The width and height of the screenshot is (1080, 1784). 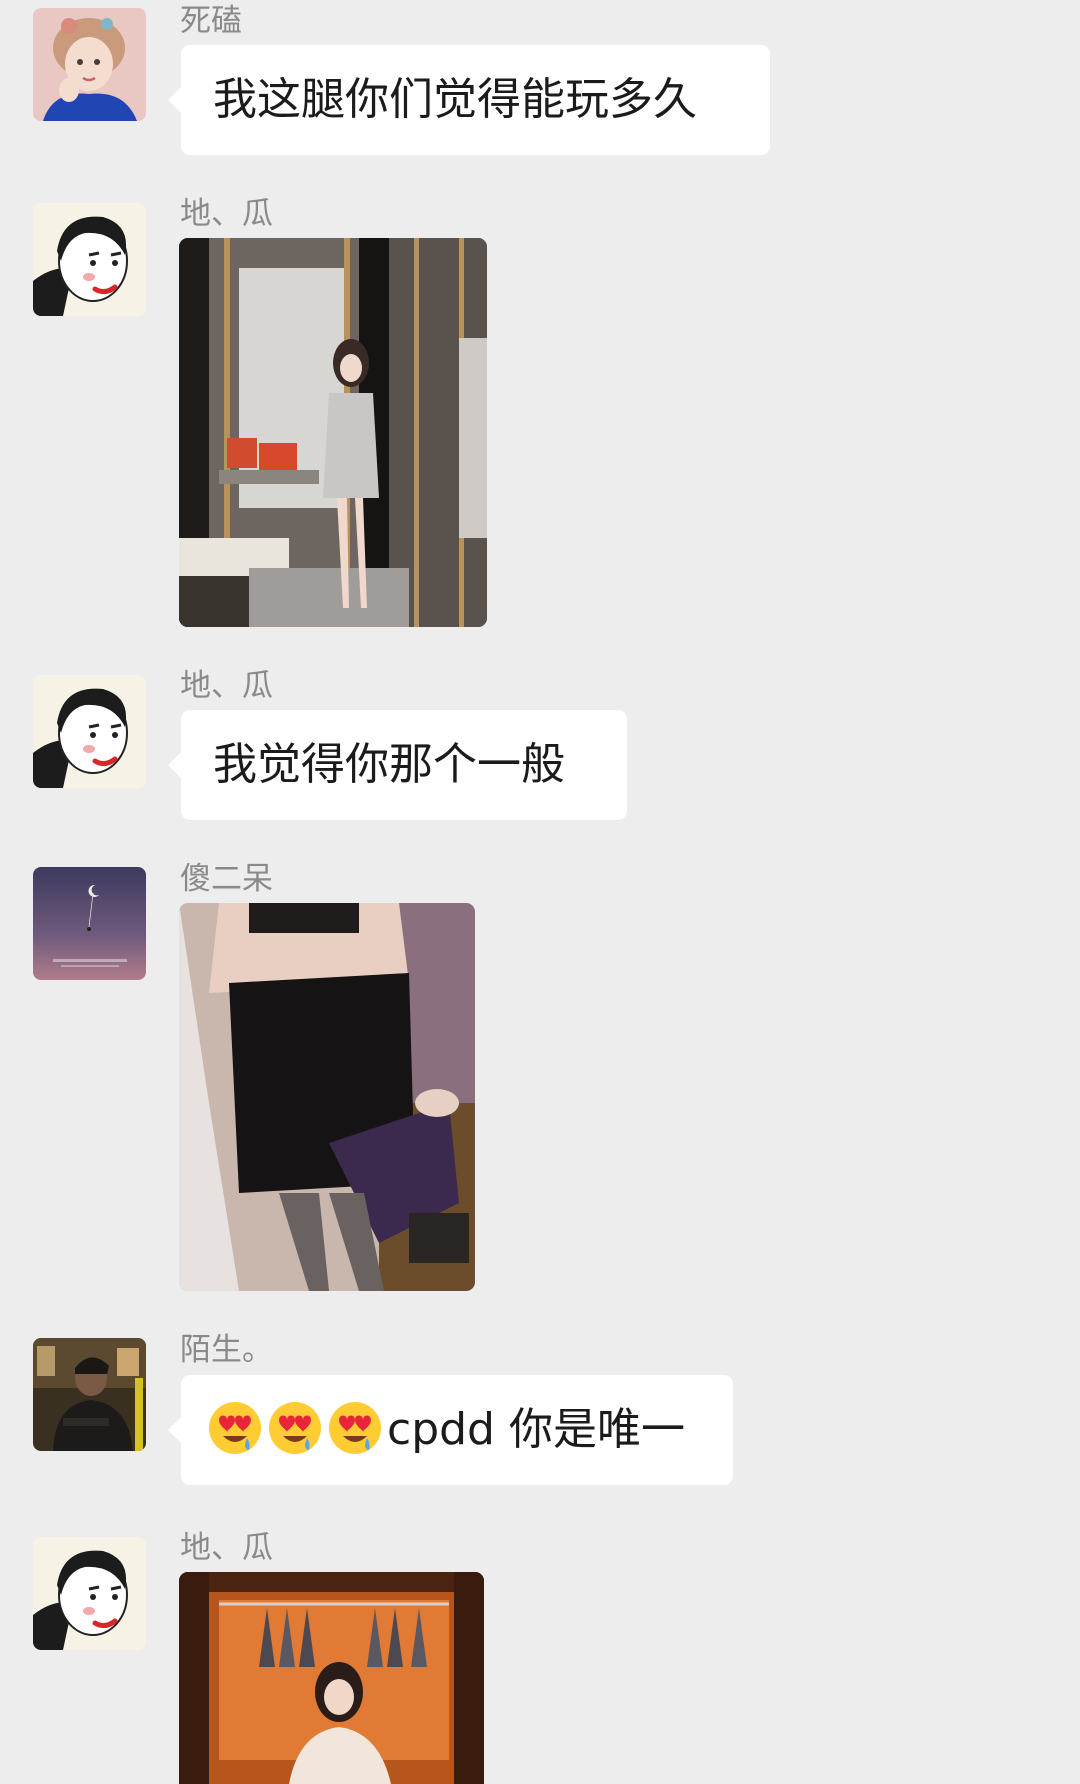 What do you see at coordinates (389, 764) in the screenshot?
I see `message-text: 我觉得你那个一般` at bounding box center [389, 764].